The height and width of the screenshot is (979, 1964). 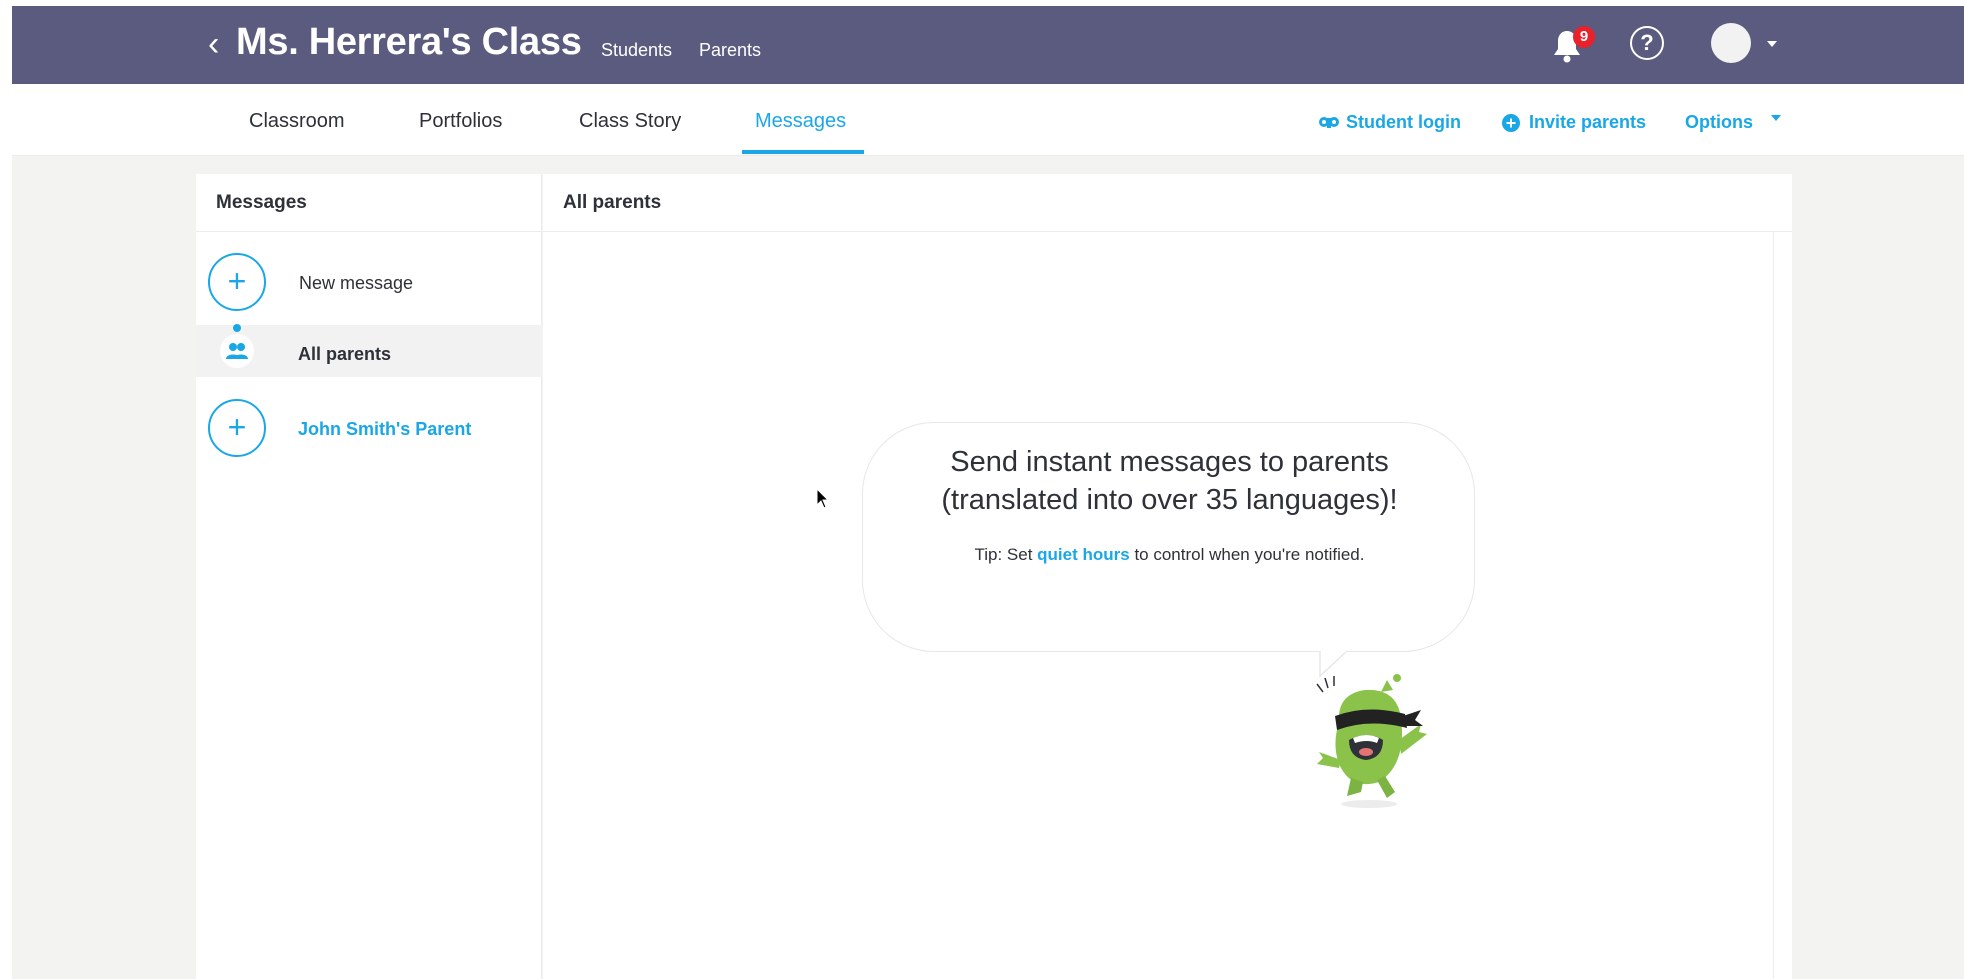 I want to click on group-icon, so click(x=237, y=351).